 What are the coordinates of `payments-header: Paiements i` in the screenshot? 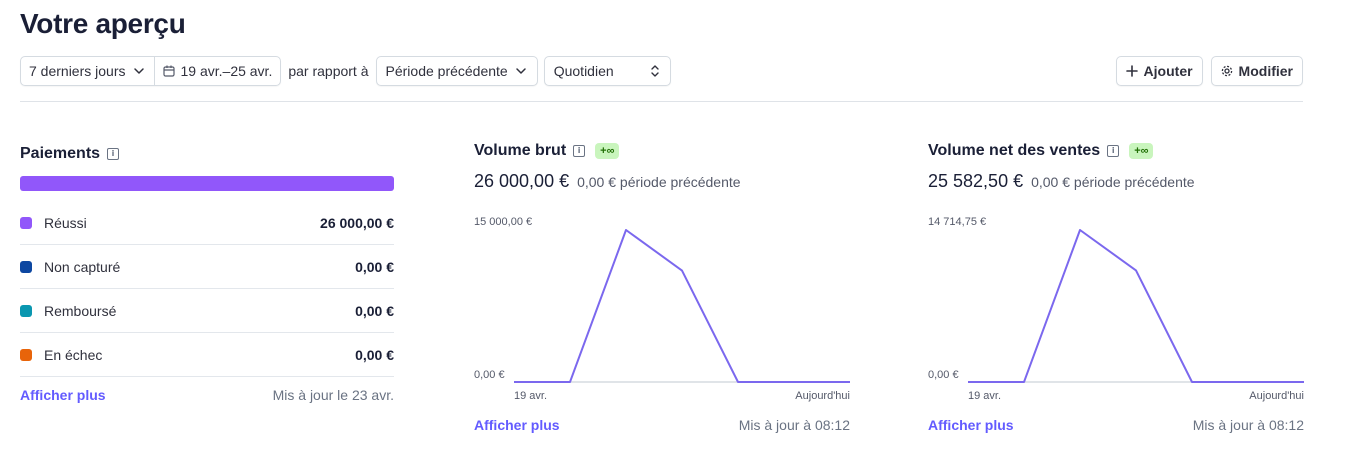 It's located at (207, 154).